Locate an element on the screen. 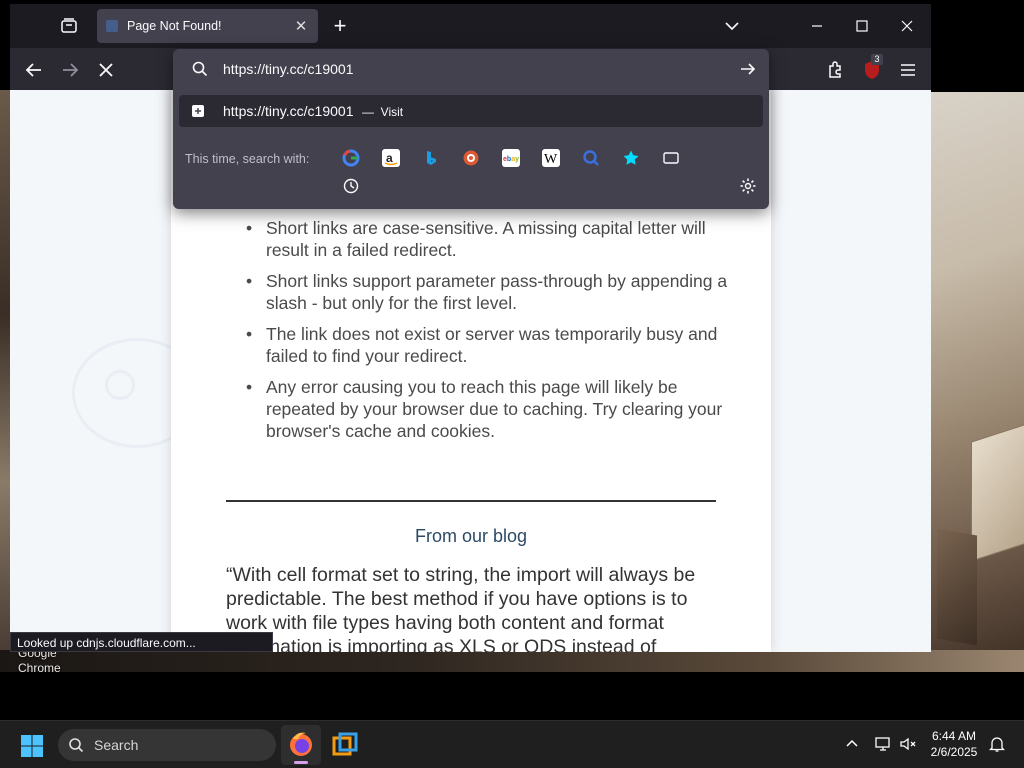  taskbar-search: Search is located at coordinates (167, 745).